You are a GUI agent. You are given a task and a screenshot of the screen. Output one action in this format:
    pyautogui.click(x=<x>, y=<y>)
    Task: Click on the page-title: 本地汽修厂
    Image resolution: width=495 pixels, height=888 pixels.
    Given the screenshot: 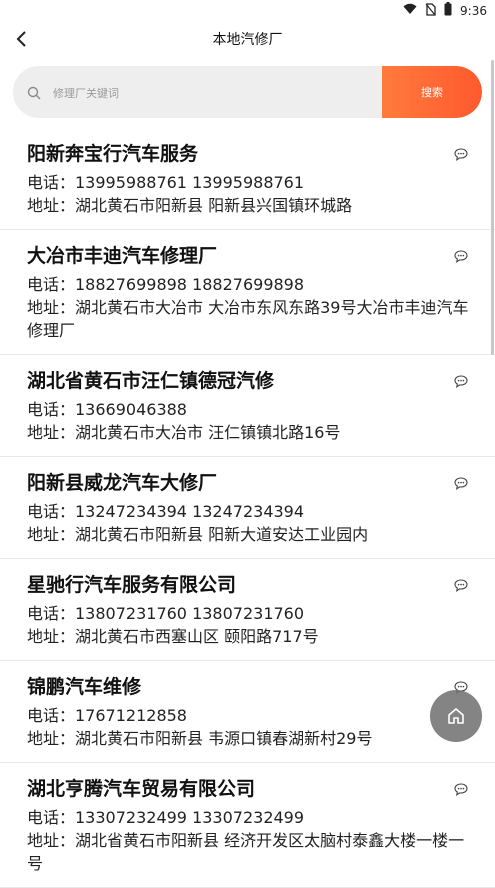 What is the action you would take?
    pyautogui.click(x=247, y=40)
    